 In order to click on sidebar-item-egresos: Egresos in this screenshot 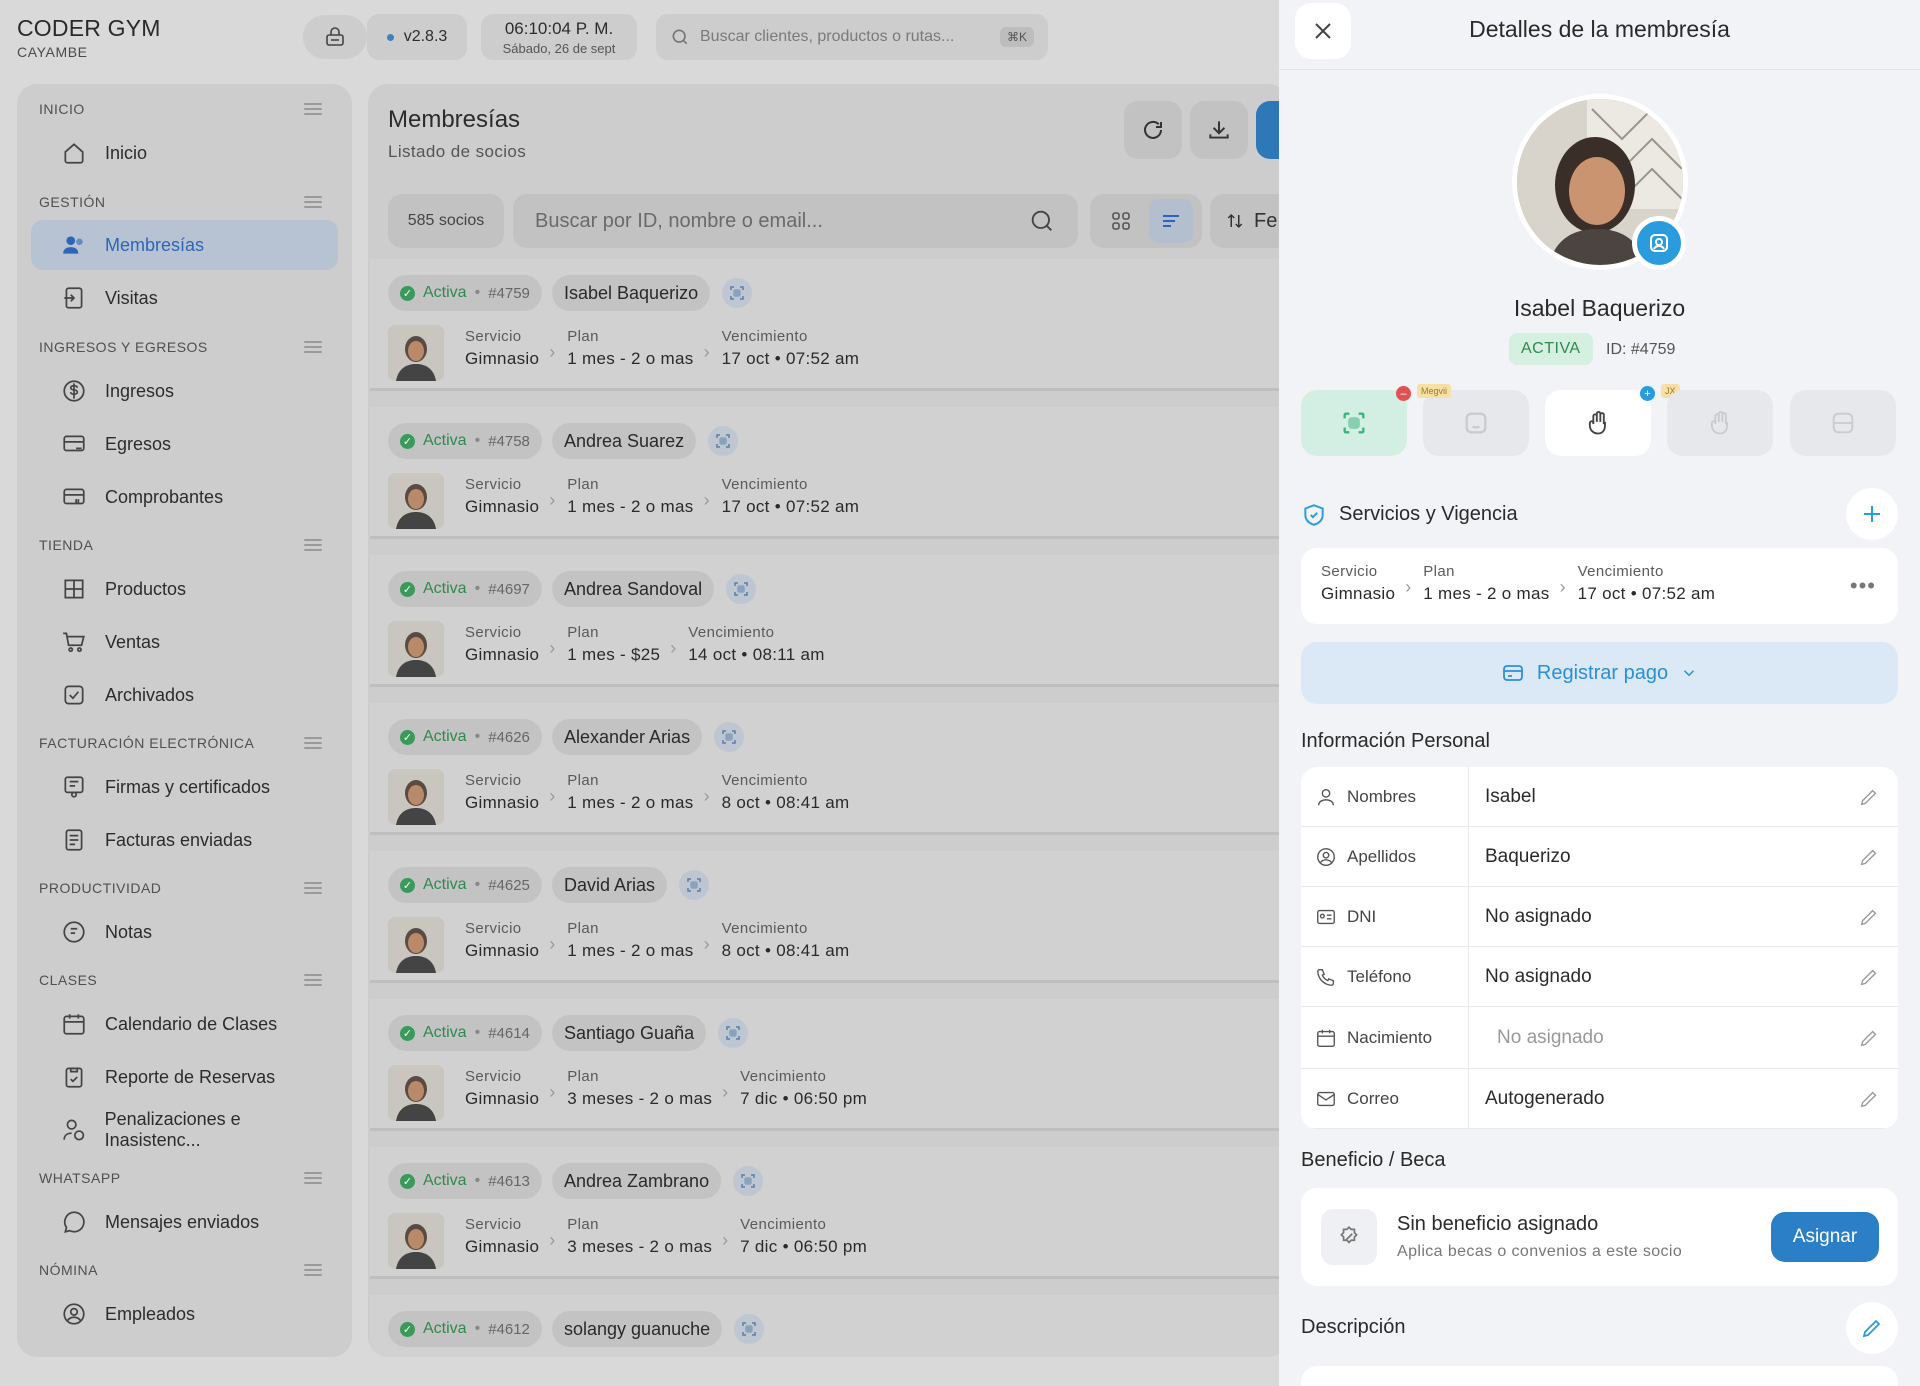, I will do `click(184, 444)`.